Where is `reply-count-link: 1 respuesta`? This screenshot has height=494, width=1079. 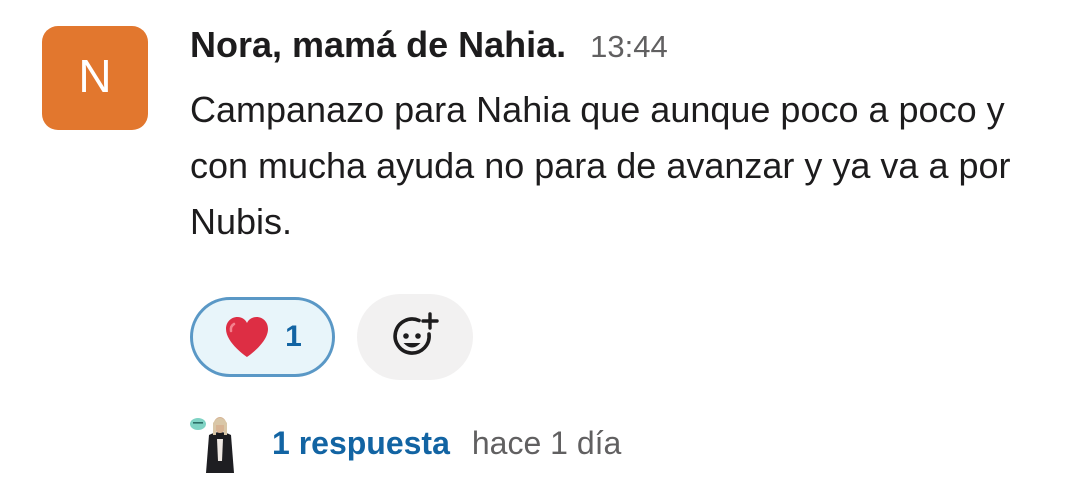 reply-count-link: 1 respuesta is located at coordinates (361, 443).